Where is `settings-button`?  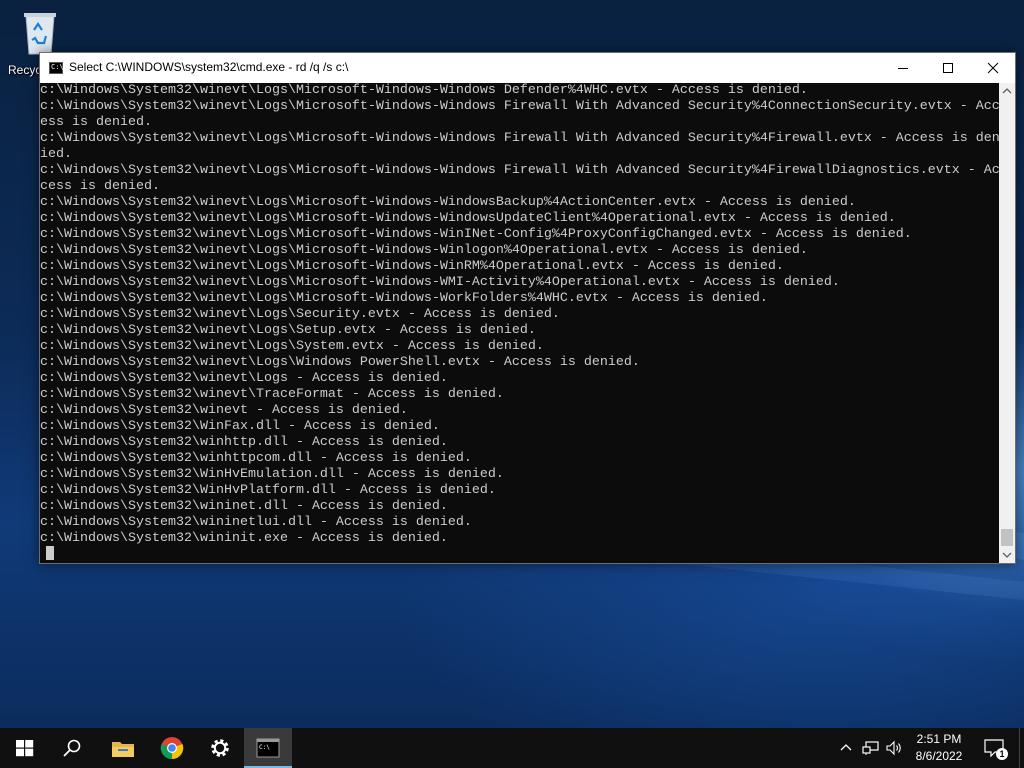
settings-button is located at coordinates (220, 748).